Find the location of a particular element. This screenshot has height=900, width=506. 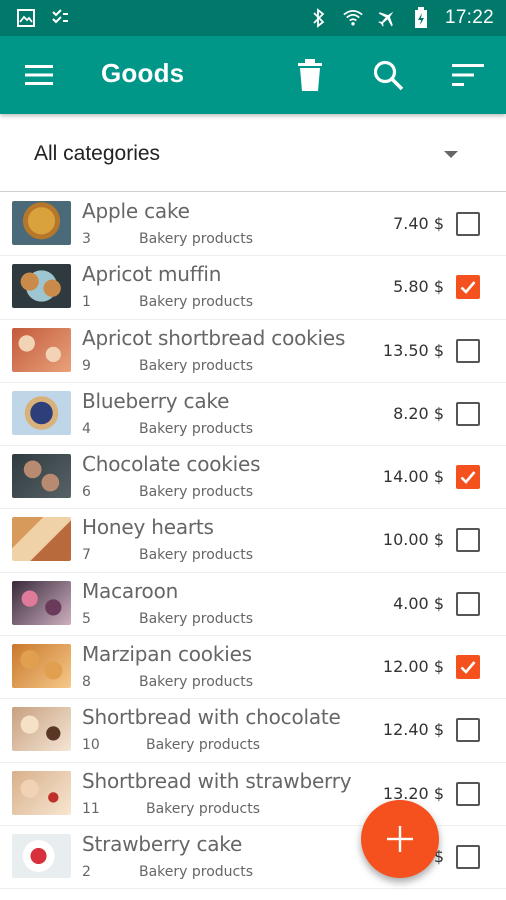

item-quantity: 3 is located at coordinates (86, 239).